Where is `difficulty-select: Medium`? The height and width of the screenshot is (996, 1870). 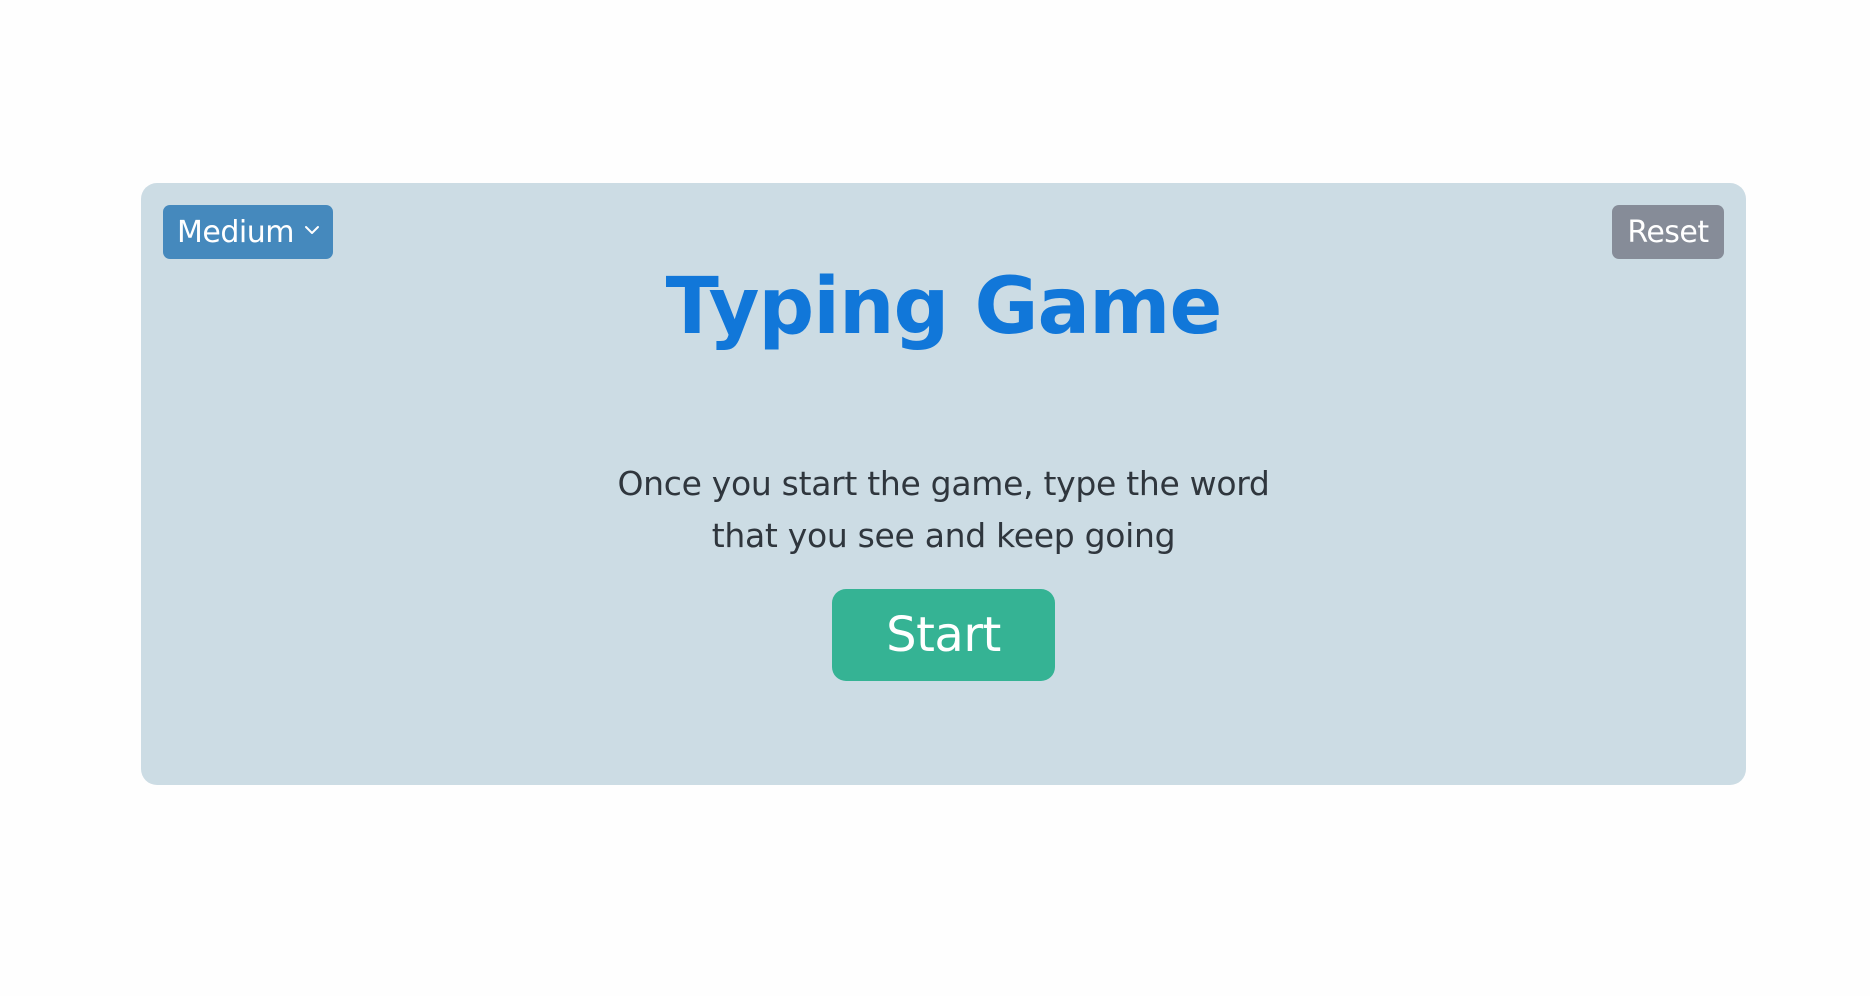 difficulty-select: Medium is located at coordinates (248, 232).